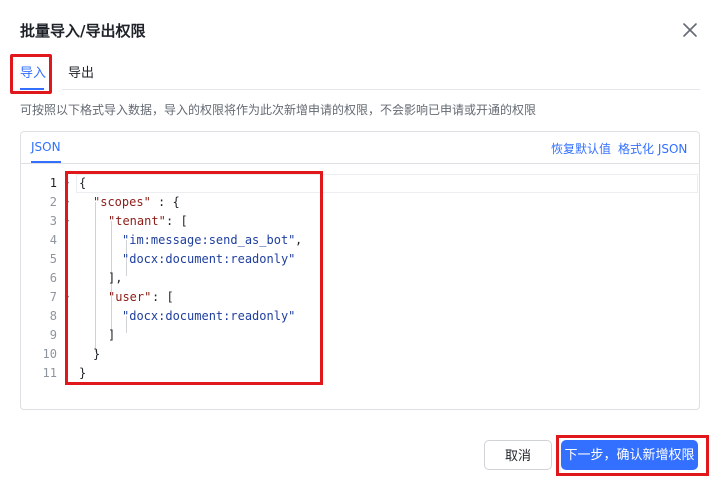 The width and height of the screenshot is (720, 488). What do you see at coordinates (518, 455) in the screenshot?
I see `cancel-button: 取消` at bounding box center [518, 455].